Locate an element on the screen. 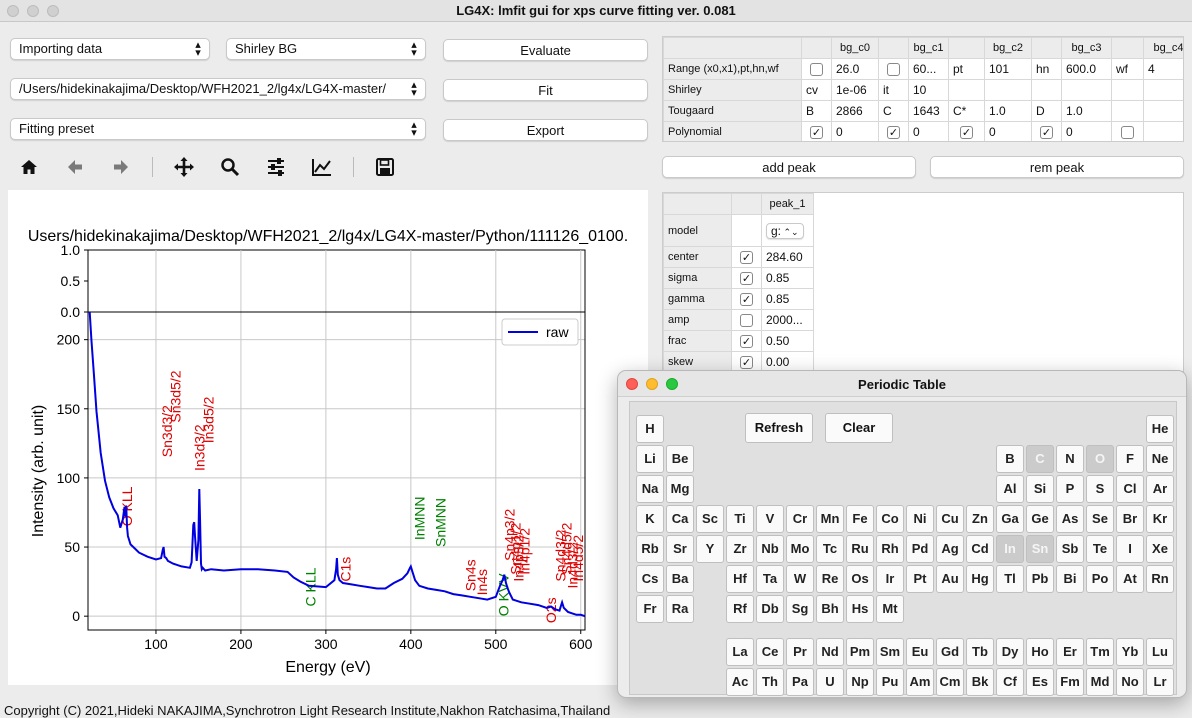 The image size is (1192, 718). element-pt-button: Pt is located at coordinates (920, 579).